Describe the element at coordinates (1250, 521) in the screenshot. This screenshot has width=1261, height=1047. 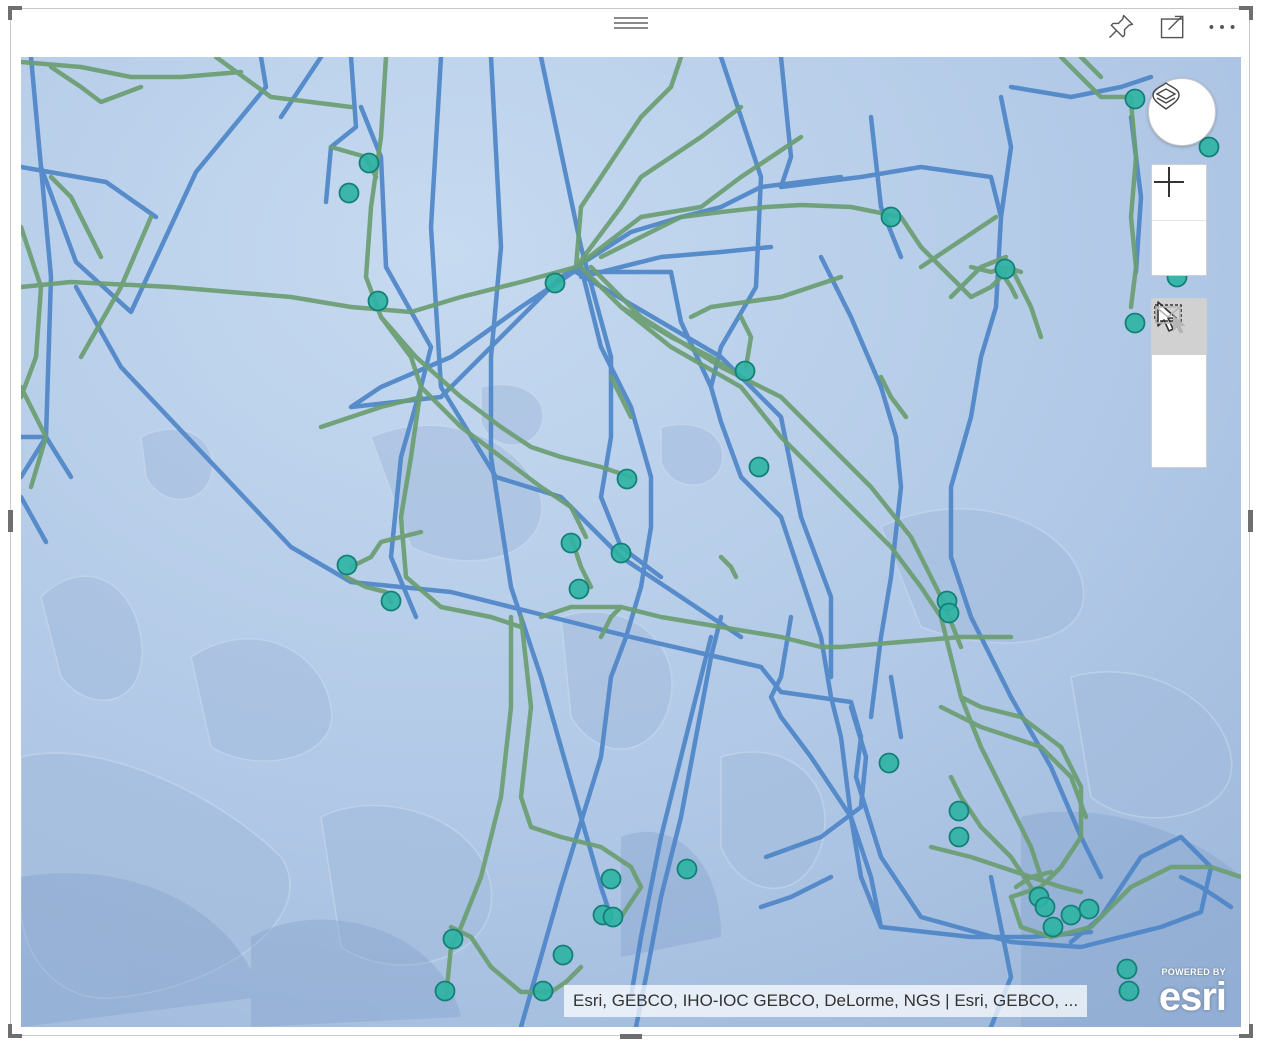
I see `resize-handle-right` at that location.